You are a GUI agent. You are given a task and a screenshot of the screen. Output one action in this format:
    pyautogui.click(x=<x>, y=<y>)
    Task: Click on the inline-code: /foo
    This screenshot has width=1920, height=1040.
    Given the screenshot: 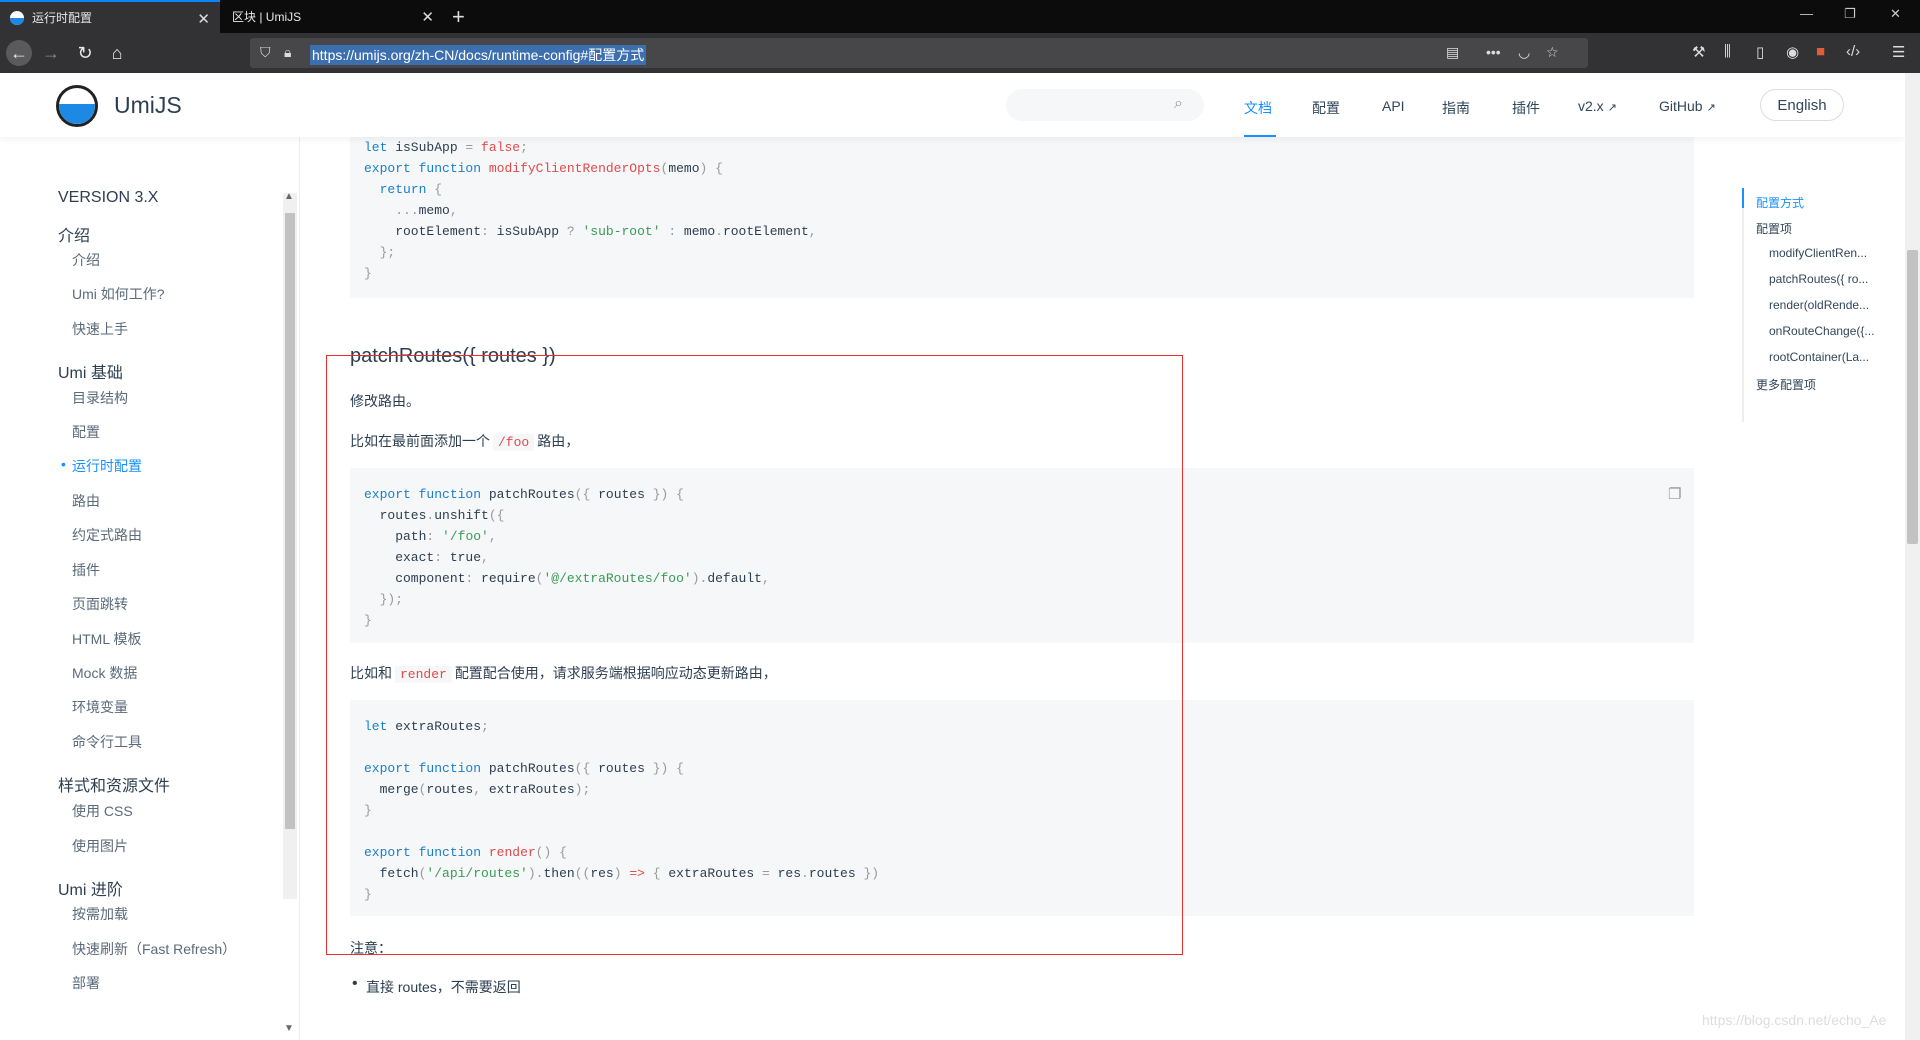 What is the action you would take?
    pyautogui.click(x=514, y=442)
    